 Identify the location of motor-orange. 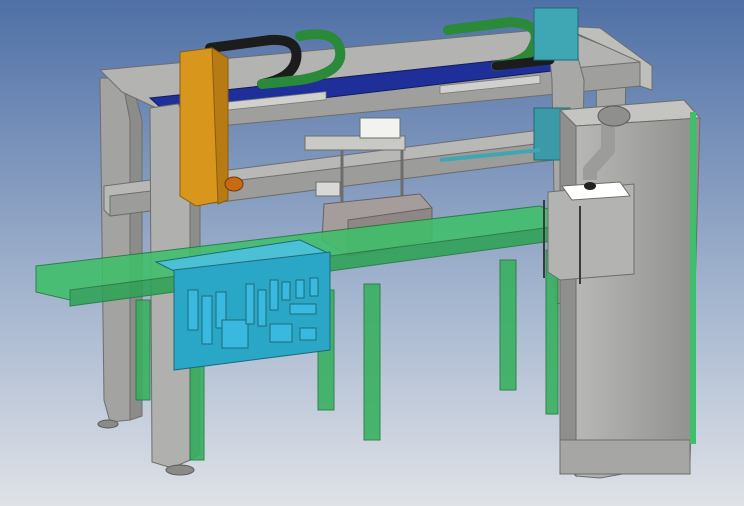
(234, 184).